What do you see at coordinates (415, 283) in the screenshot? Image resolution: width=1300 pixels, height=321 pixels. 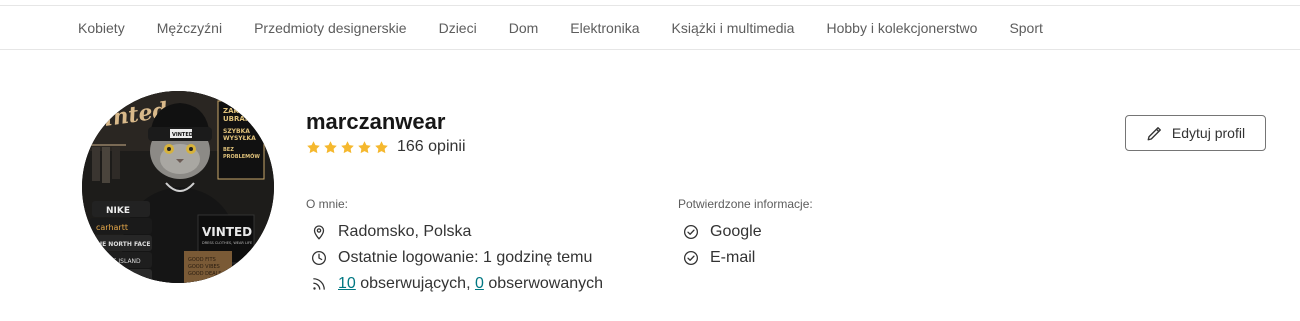 I see `followers-text: obserwujących,` at bounding box center [415, 283].